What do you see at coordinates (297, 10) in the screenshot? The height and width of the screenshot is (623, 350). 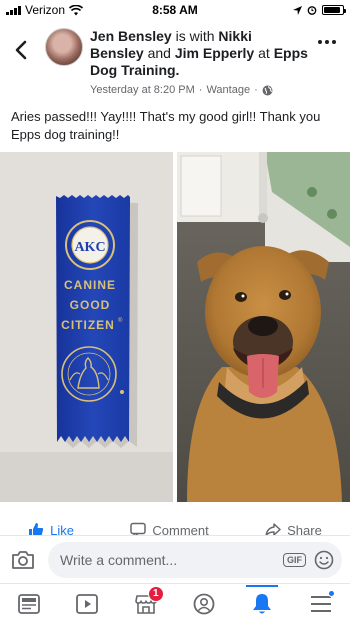 I see `location-arrow-icon` at bounding box center [297, 10].